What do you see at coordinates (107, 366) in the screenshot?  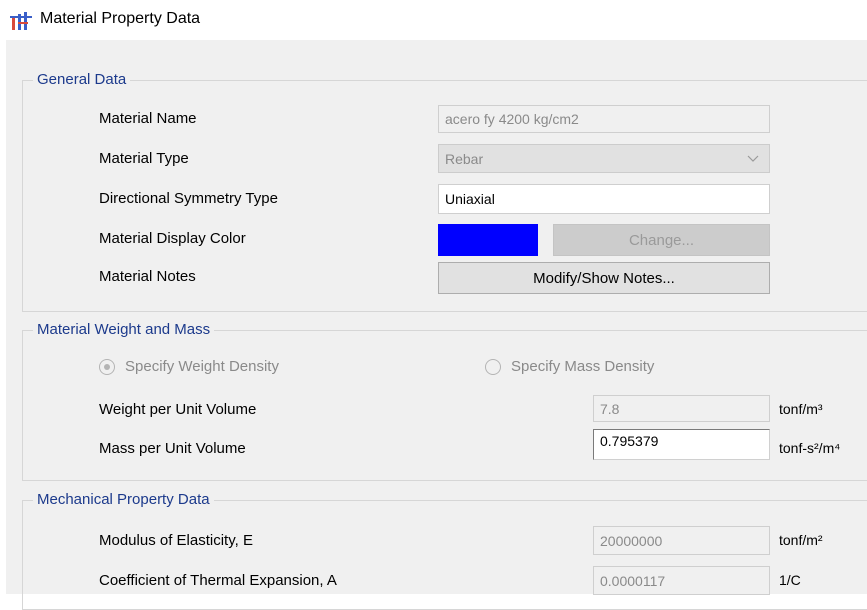 I see `radio-weight-indicator` at bounding box center [107, 366].